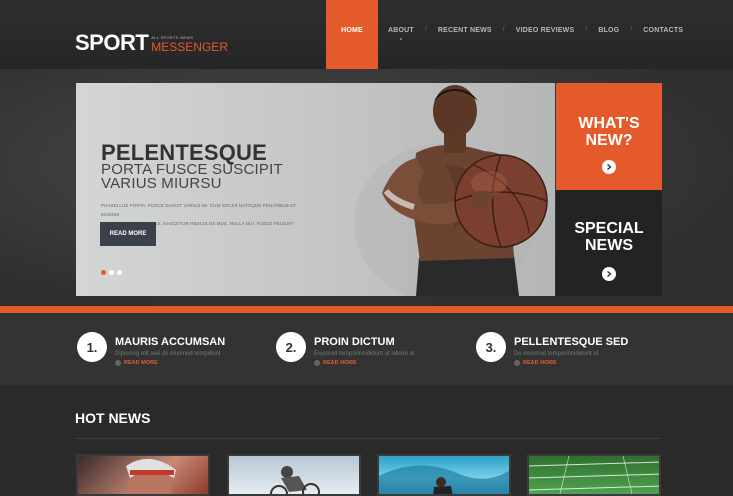 This screenshot has height=496, width=733. Describe the element at coordinates (451, 190) in the screenshot. I see `basketball-player-image` at that location.